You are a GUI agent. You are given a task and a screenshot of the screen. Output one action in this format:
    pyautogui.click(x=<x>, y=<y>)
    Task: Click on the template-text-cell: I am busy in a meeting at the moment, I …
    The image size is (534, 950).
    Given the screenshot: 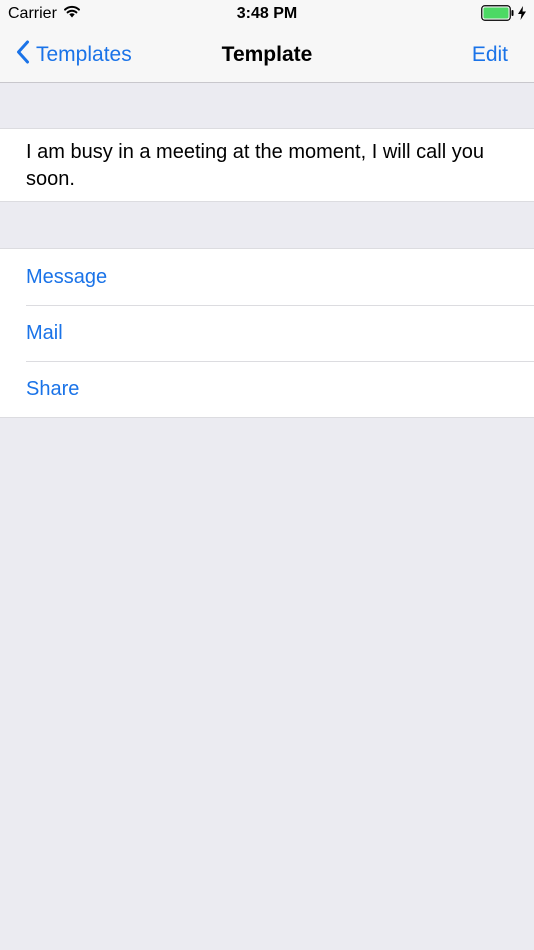 What is the action you would take?
    pyautogui.click(x=267, y=165)
    